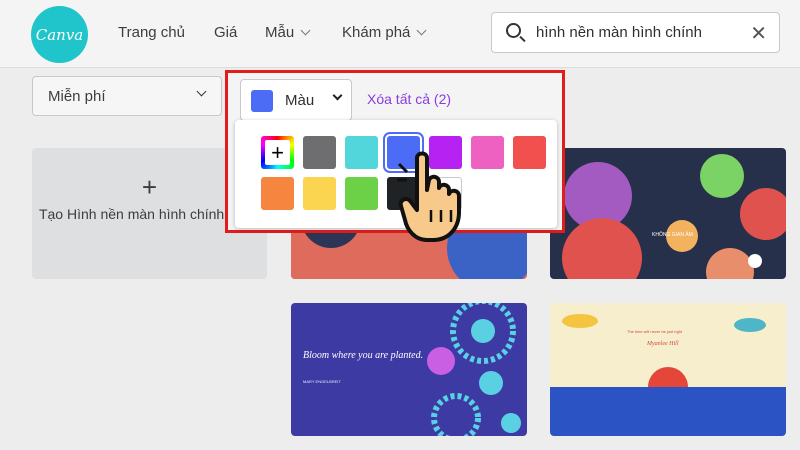 This screenshot has height=450, width=800. What do you see at coordinates (322, 381) in the screenshot?
I see `template-author: MARY ENGELBREIT` at bounding box center [322, 381].